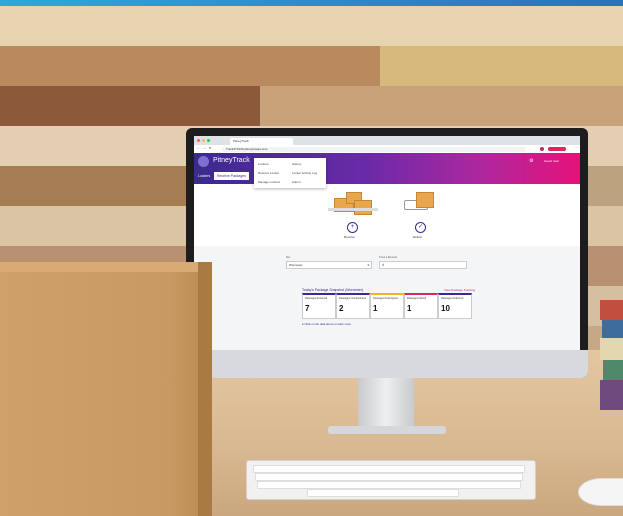 This screenshot has height=516, width=623. What do you see at coordinates (316, 298) in the screenshot?
I see `card-label: Packages Received` at bounding box center [316, 298].